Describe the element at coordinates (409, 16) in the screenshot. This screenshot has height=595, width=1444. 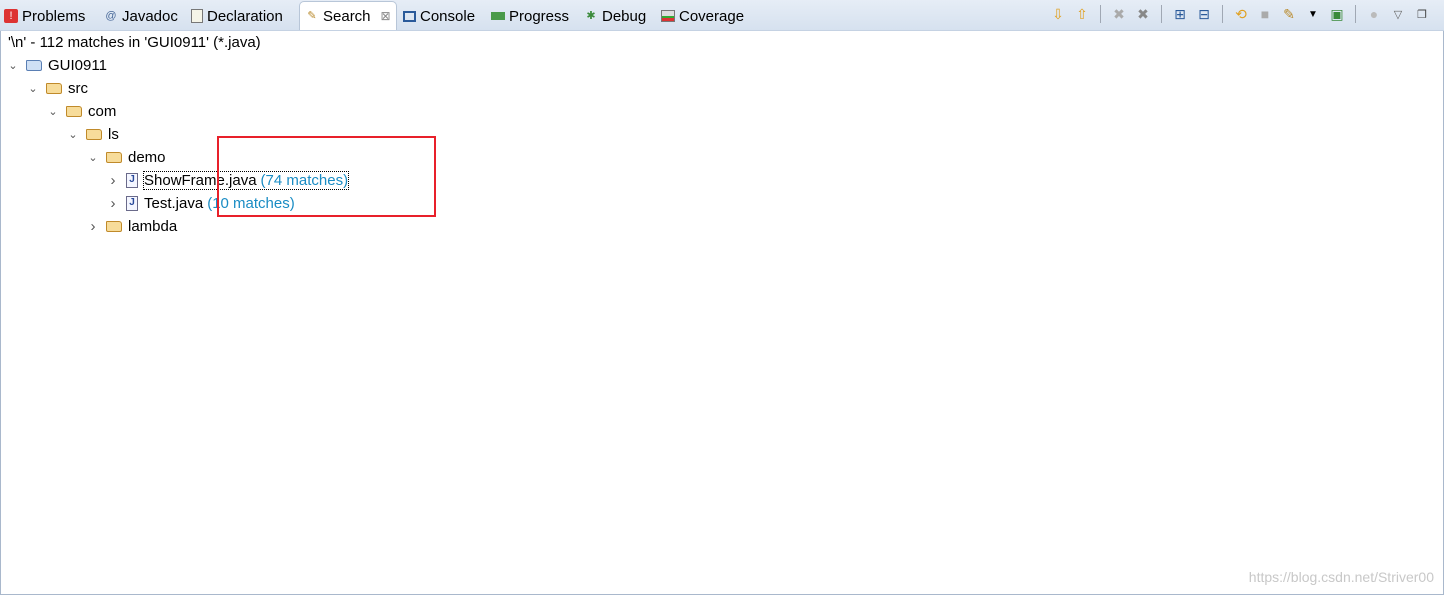
I see `console-icon` at that location.